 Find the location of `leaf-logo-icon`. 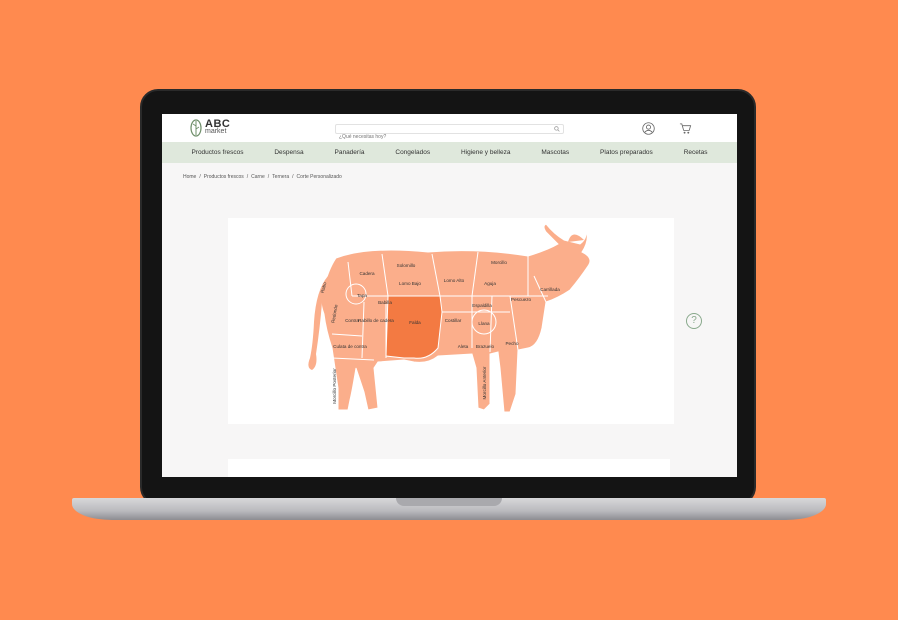

leaf-logo-icon is located at coordinates (196, 128).